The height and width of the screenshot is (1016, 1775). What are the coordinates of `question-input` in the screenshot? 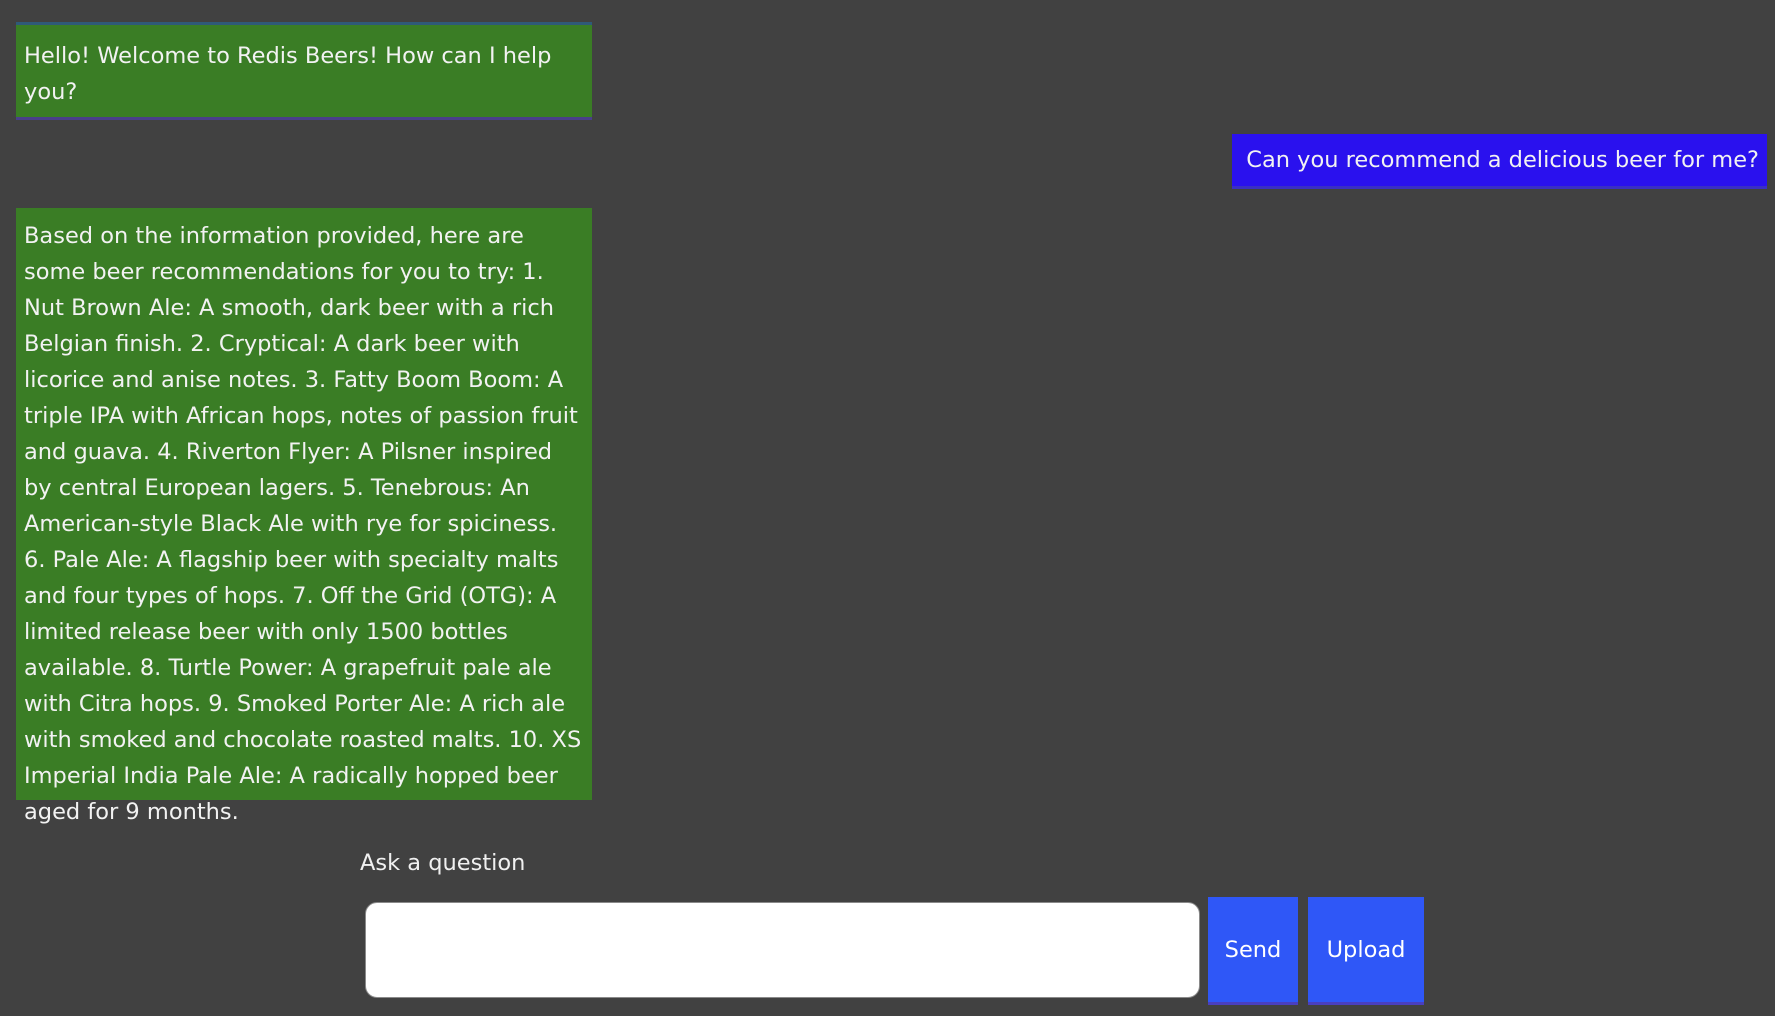 It's located at (782, 950).